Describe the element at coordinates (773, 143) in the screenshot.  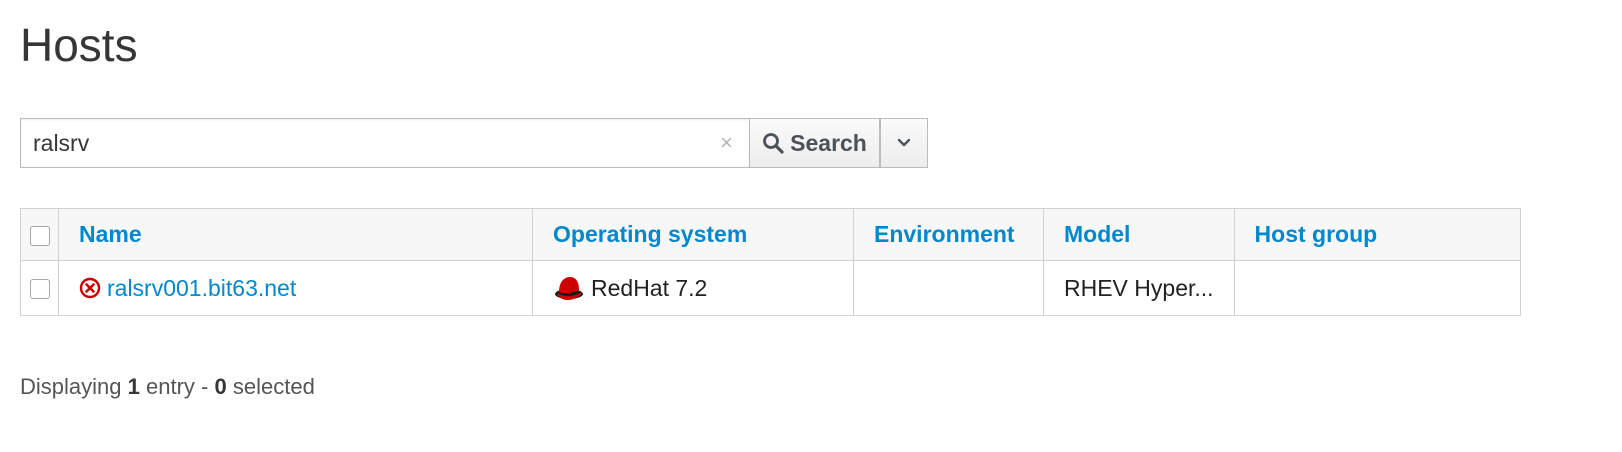
I see `search-icon` at that location.